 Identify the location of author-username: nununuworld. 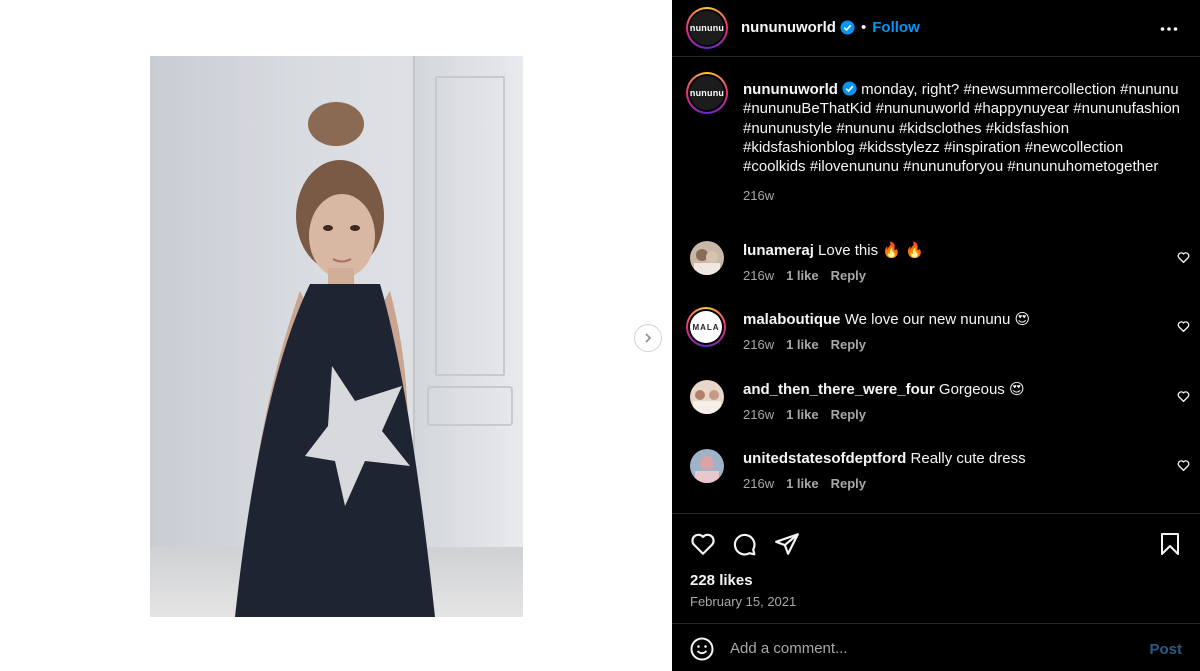
(788, 27).